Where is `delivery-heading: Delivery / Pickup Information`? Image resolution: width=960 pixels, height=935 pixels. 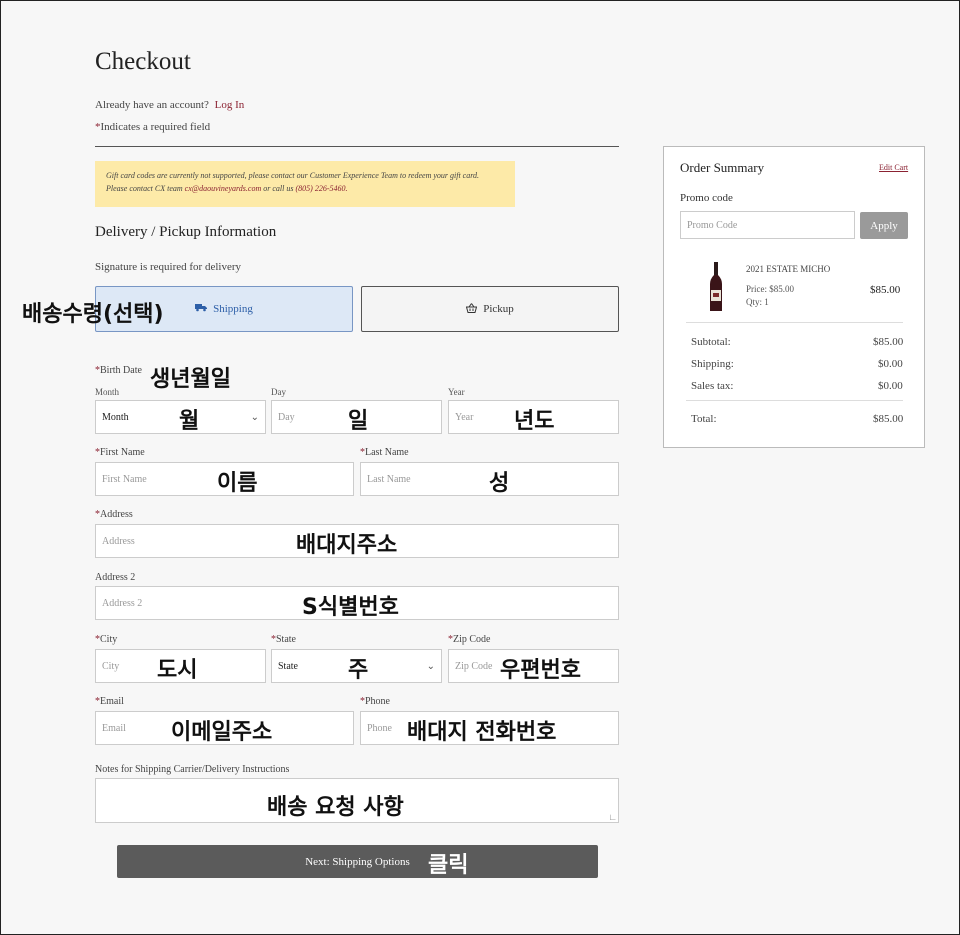
delivery-heading: Delivery / Pickup Information is located at coordinates (186, 232).